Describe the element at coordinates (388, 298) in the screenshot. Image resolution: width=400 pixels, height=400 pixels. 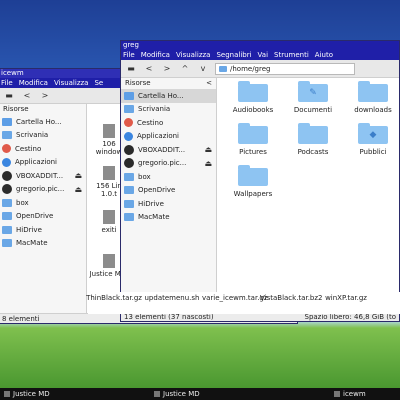
I see `file-item: w` at that location.